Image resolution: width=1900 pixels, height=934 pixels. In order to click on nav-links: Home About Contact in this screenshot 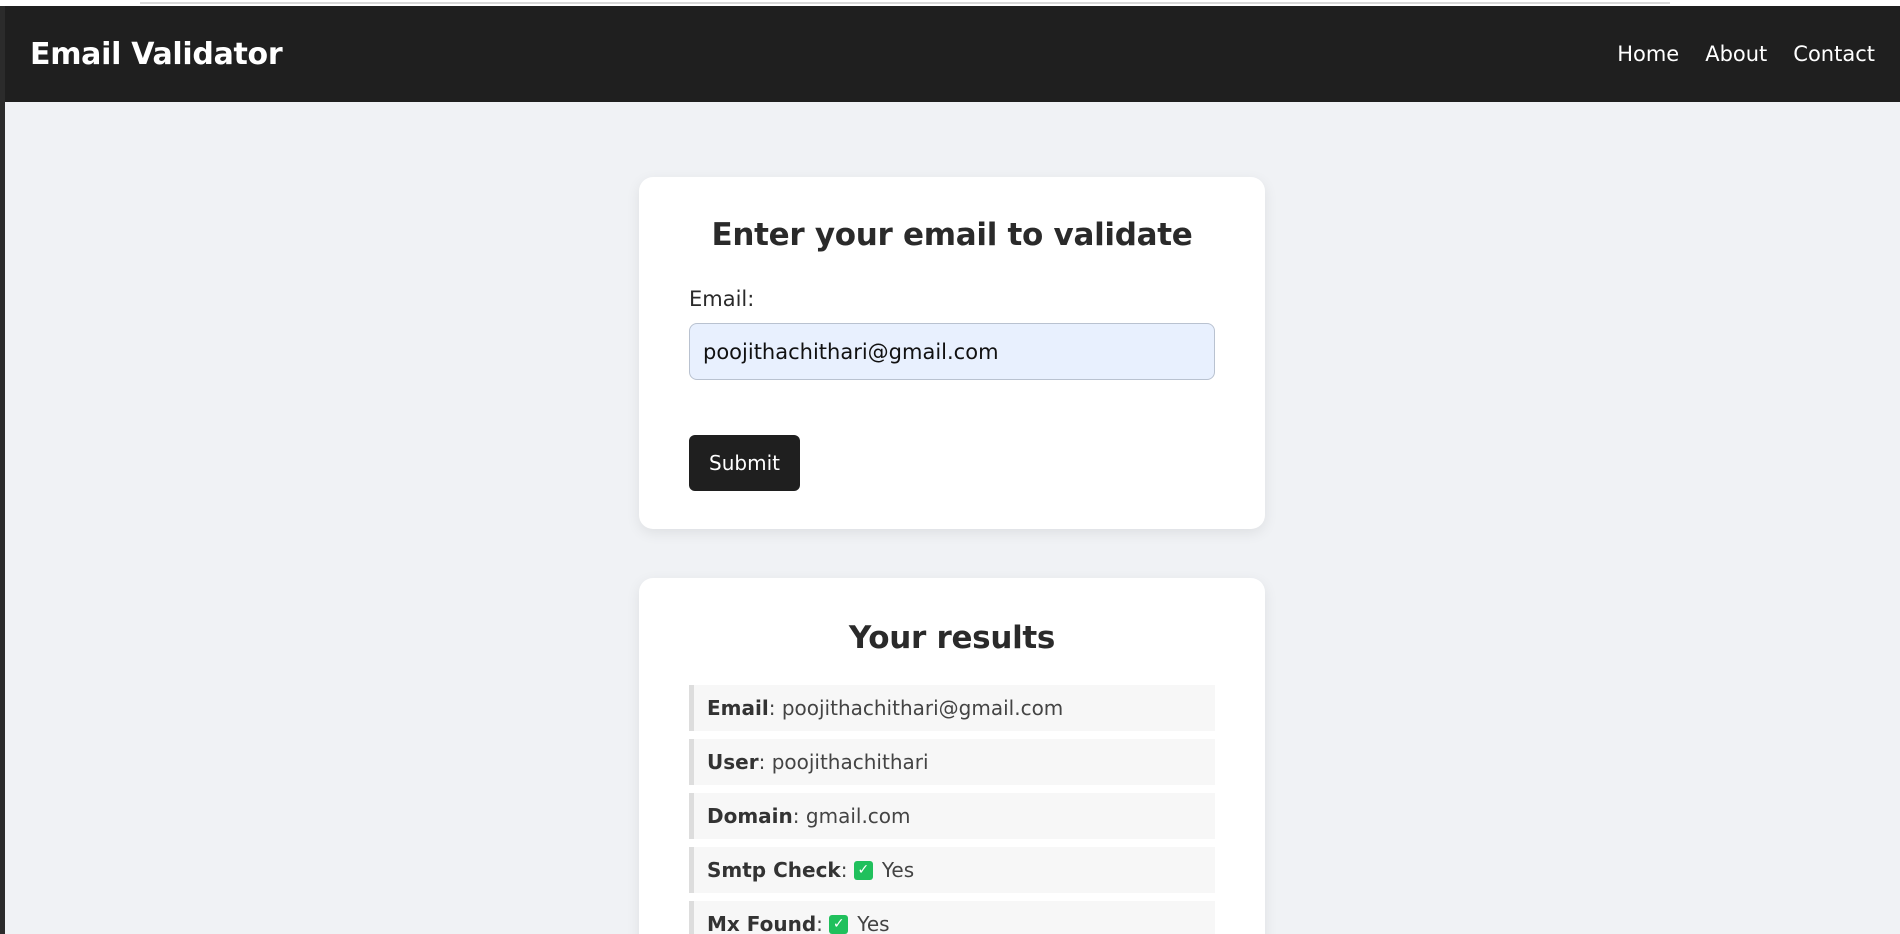, I will do `click(1746, 54)`.